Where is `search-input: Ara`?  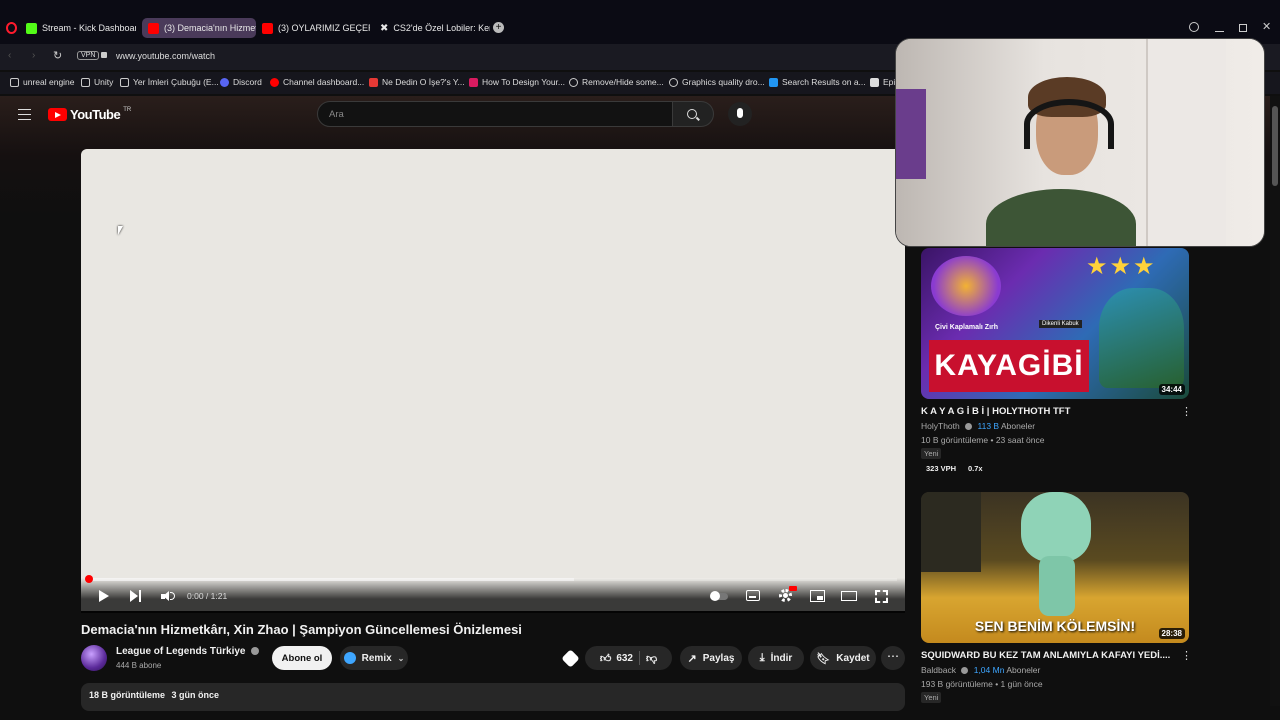
search-input: Ara is located at coordinates (495, 114).